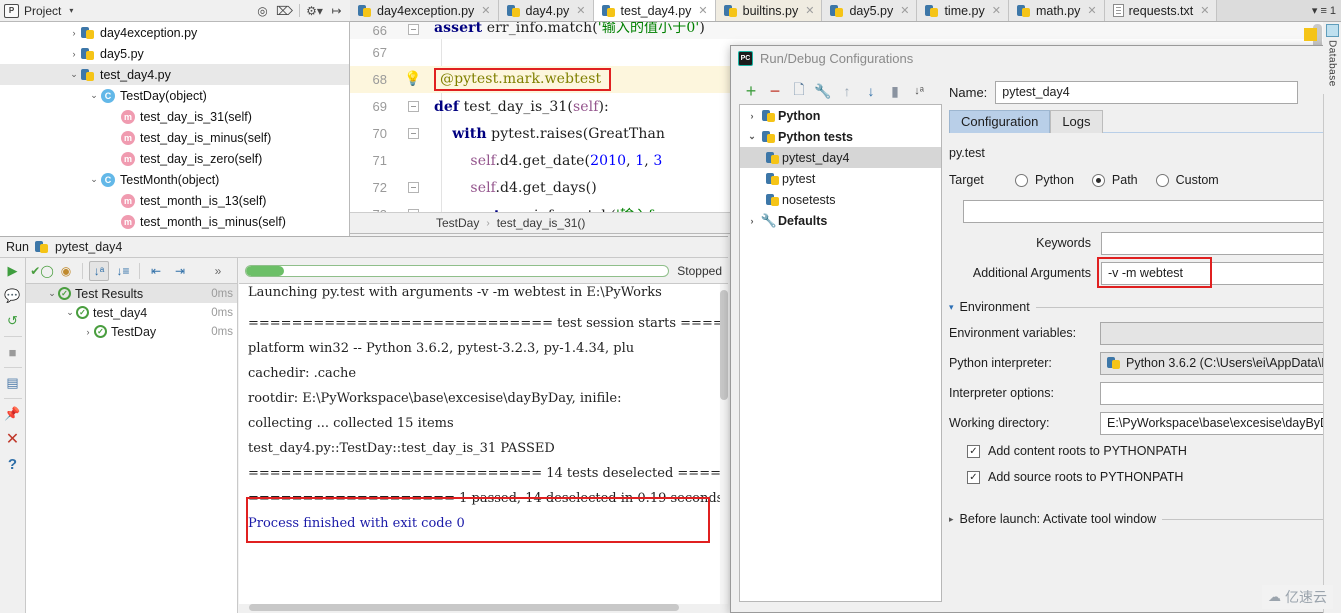 This screenshot has height=613, width=1341. What do you see at coordinates (1145, 519) in the screenshot?
I see `before-launch-header: ▸ Before launch: Activate tool window` at bounding box center [1145, 519].